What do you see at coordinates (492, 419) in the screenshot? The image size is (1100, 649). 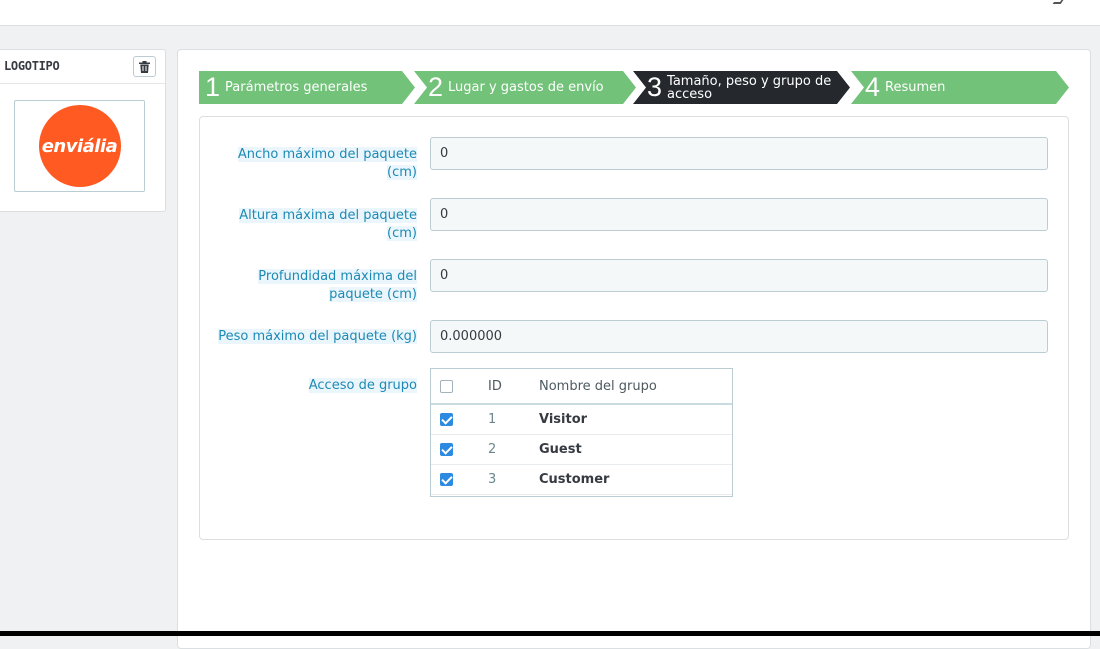 I see `group-id: 1` at bounding box center [492, 419].